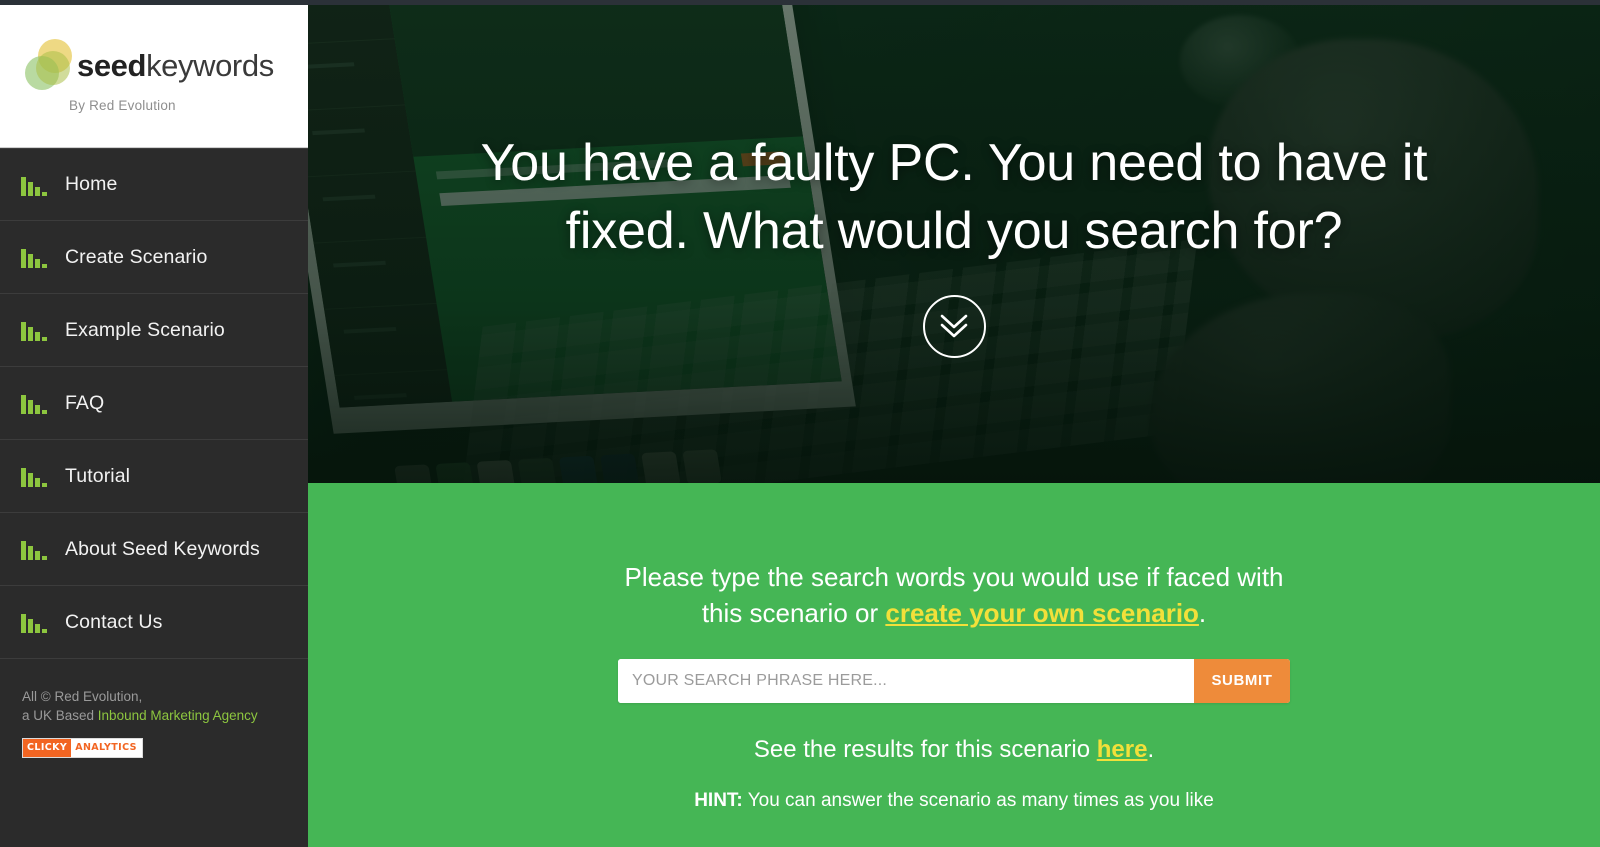 This screenshot has width=1600, height=847. I want to click on submit-button: SUBMIT, so click(1242, 680).